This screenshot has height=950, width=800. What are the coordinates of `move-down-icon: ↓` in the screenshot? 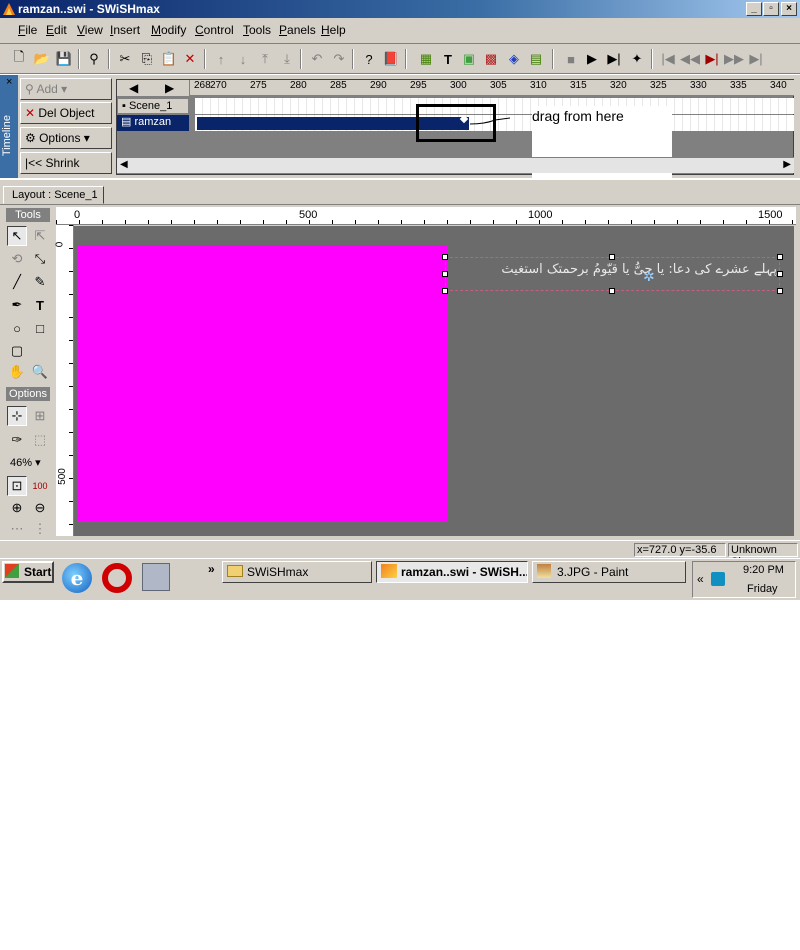 It's located at (243, 59).